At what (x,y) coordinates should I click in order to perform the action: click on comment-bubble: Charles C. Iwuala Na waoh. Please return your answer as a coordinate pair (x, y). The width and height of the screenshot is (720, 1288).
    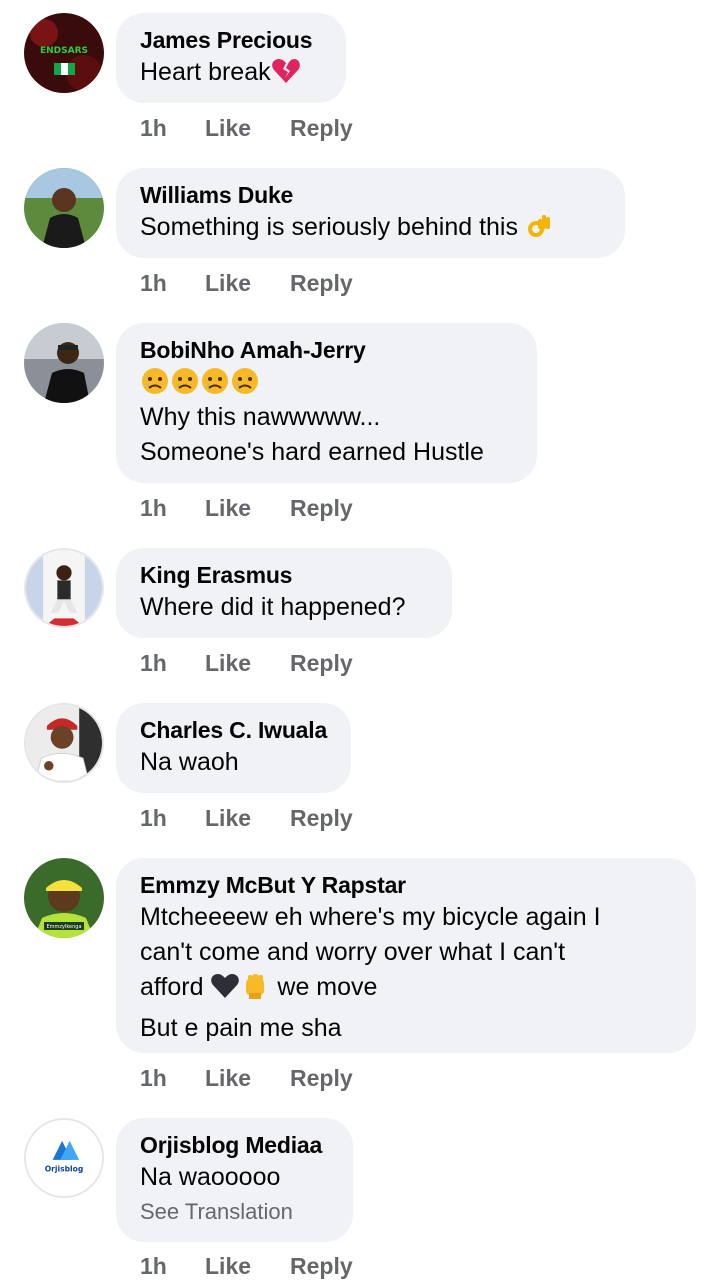
    Looking at the image, I should click on (233, 748).